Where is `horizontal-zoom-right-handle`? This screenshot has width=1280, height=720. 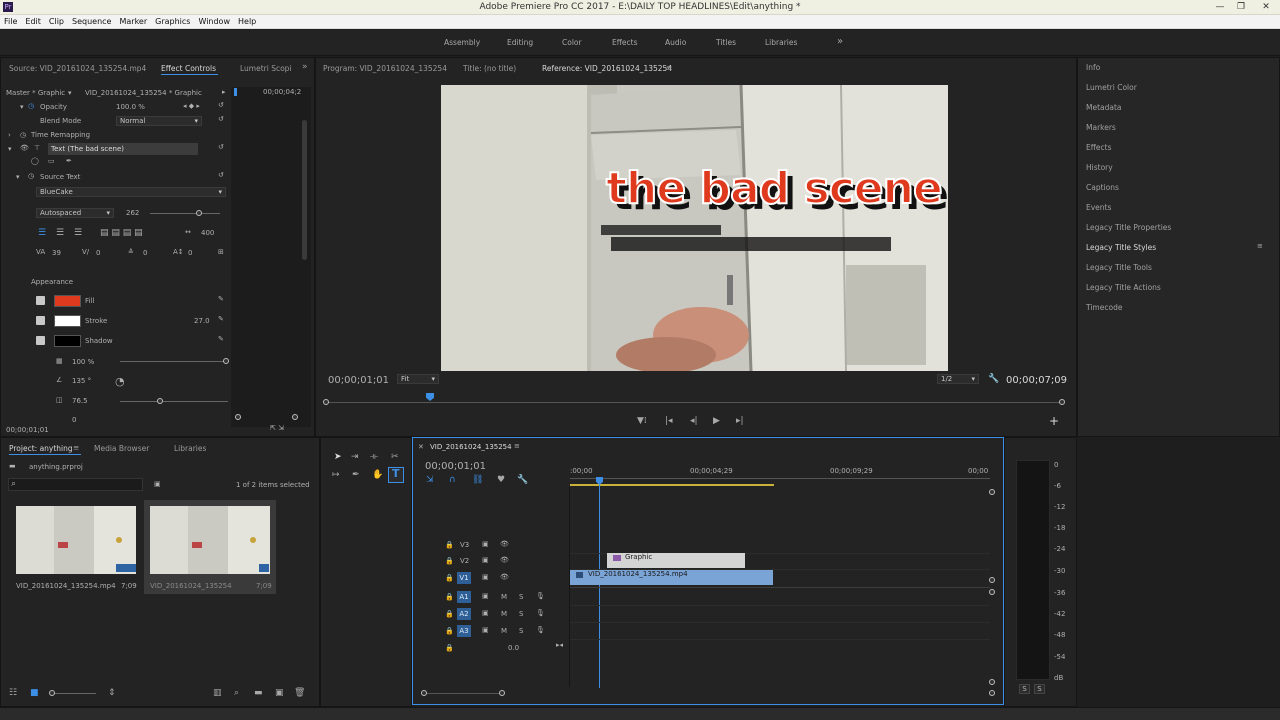 horizontal-zoom-right-handle is located at coordinates (502, 693).